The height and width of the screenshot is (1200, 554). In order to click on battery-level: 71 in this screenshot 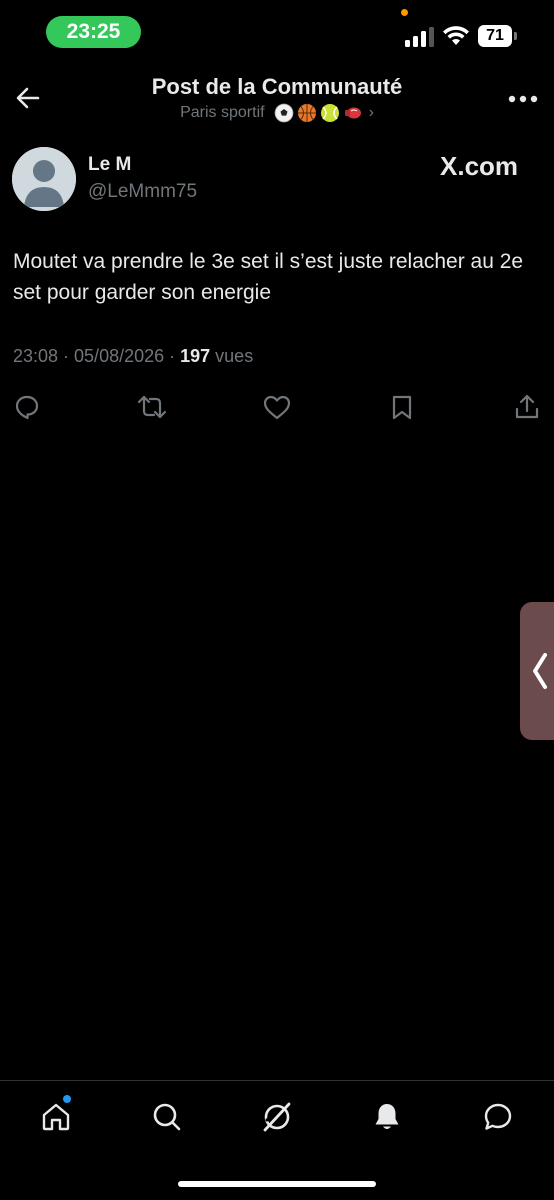, I will do `click(495, 36)`.